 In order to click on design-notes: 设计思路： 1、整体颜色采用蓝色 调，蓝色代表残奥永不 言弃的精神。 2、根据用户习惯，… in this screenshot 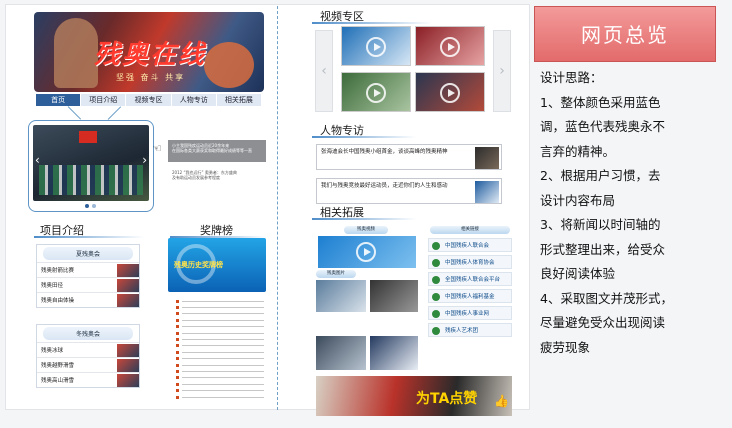, I will do `click(613, 213)`.